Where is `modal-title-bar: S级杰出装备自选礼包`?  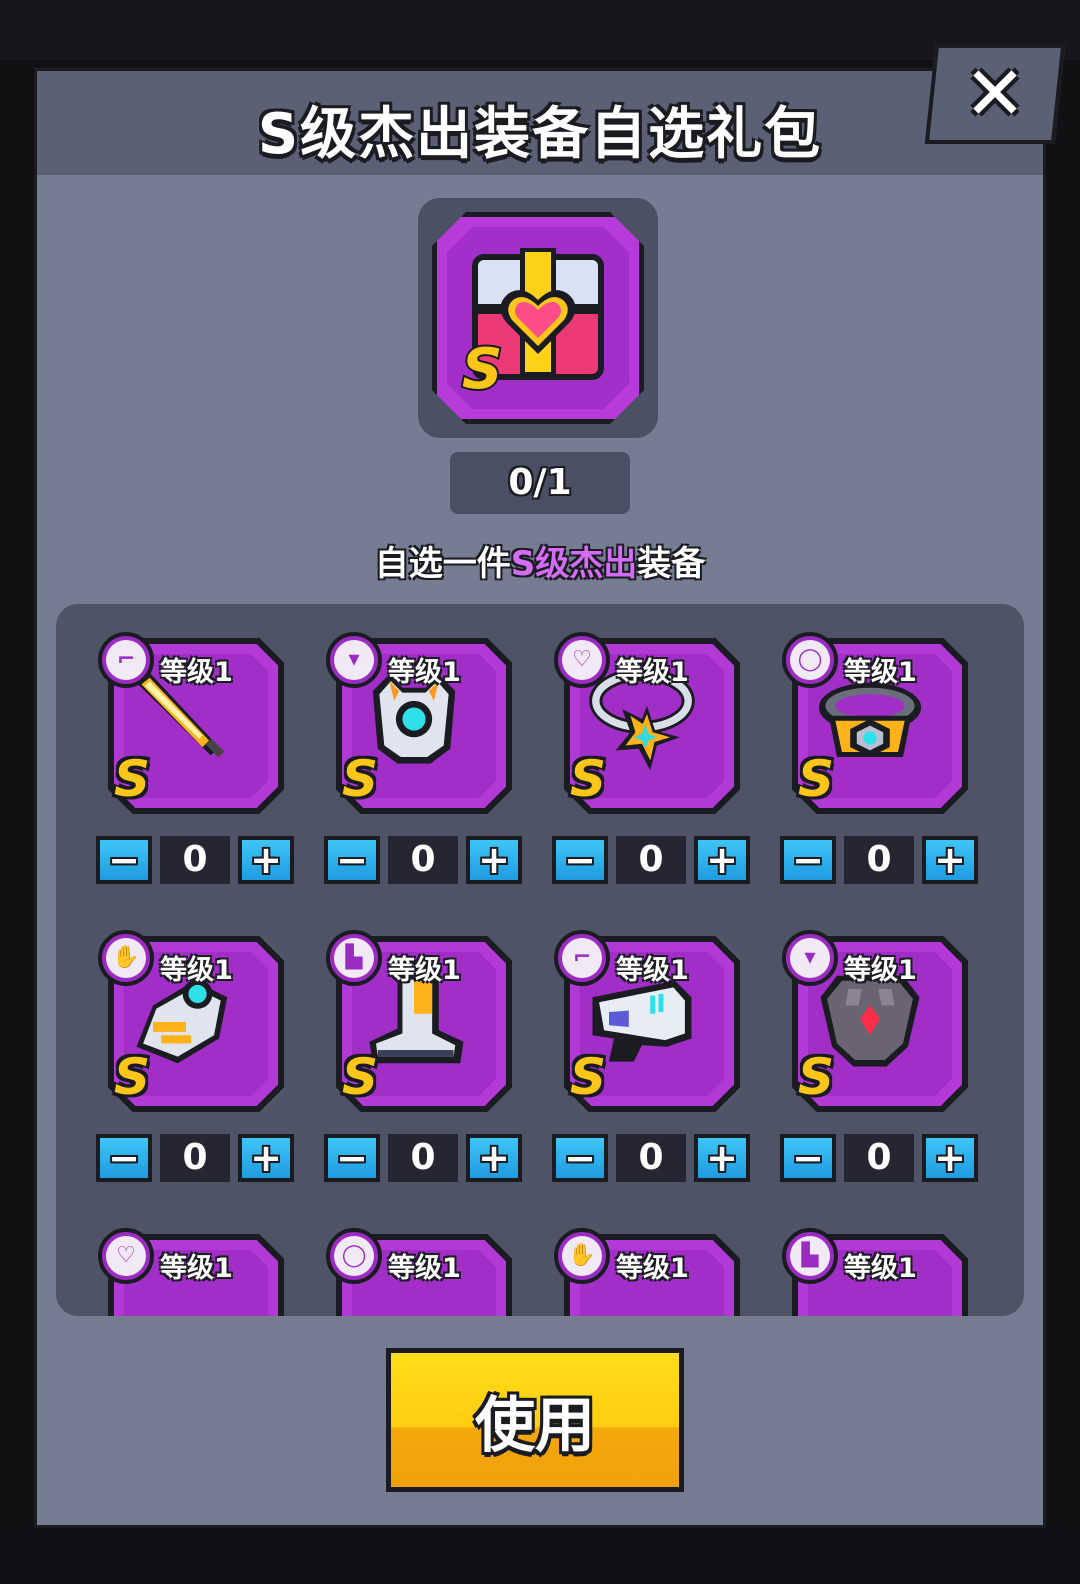 modal-title-bar: S级杰出装备自选礼包 is located at coordinates (540, 123).